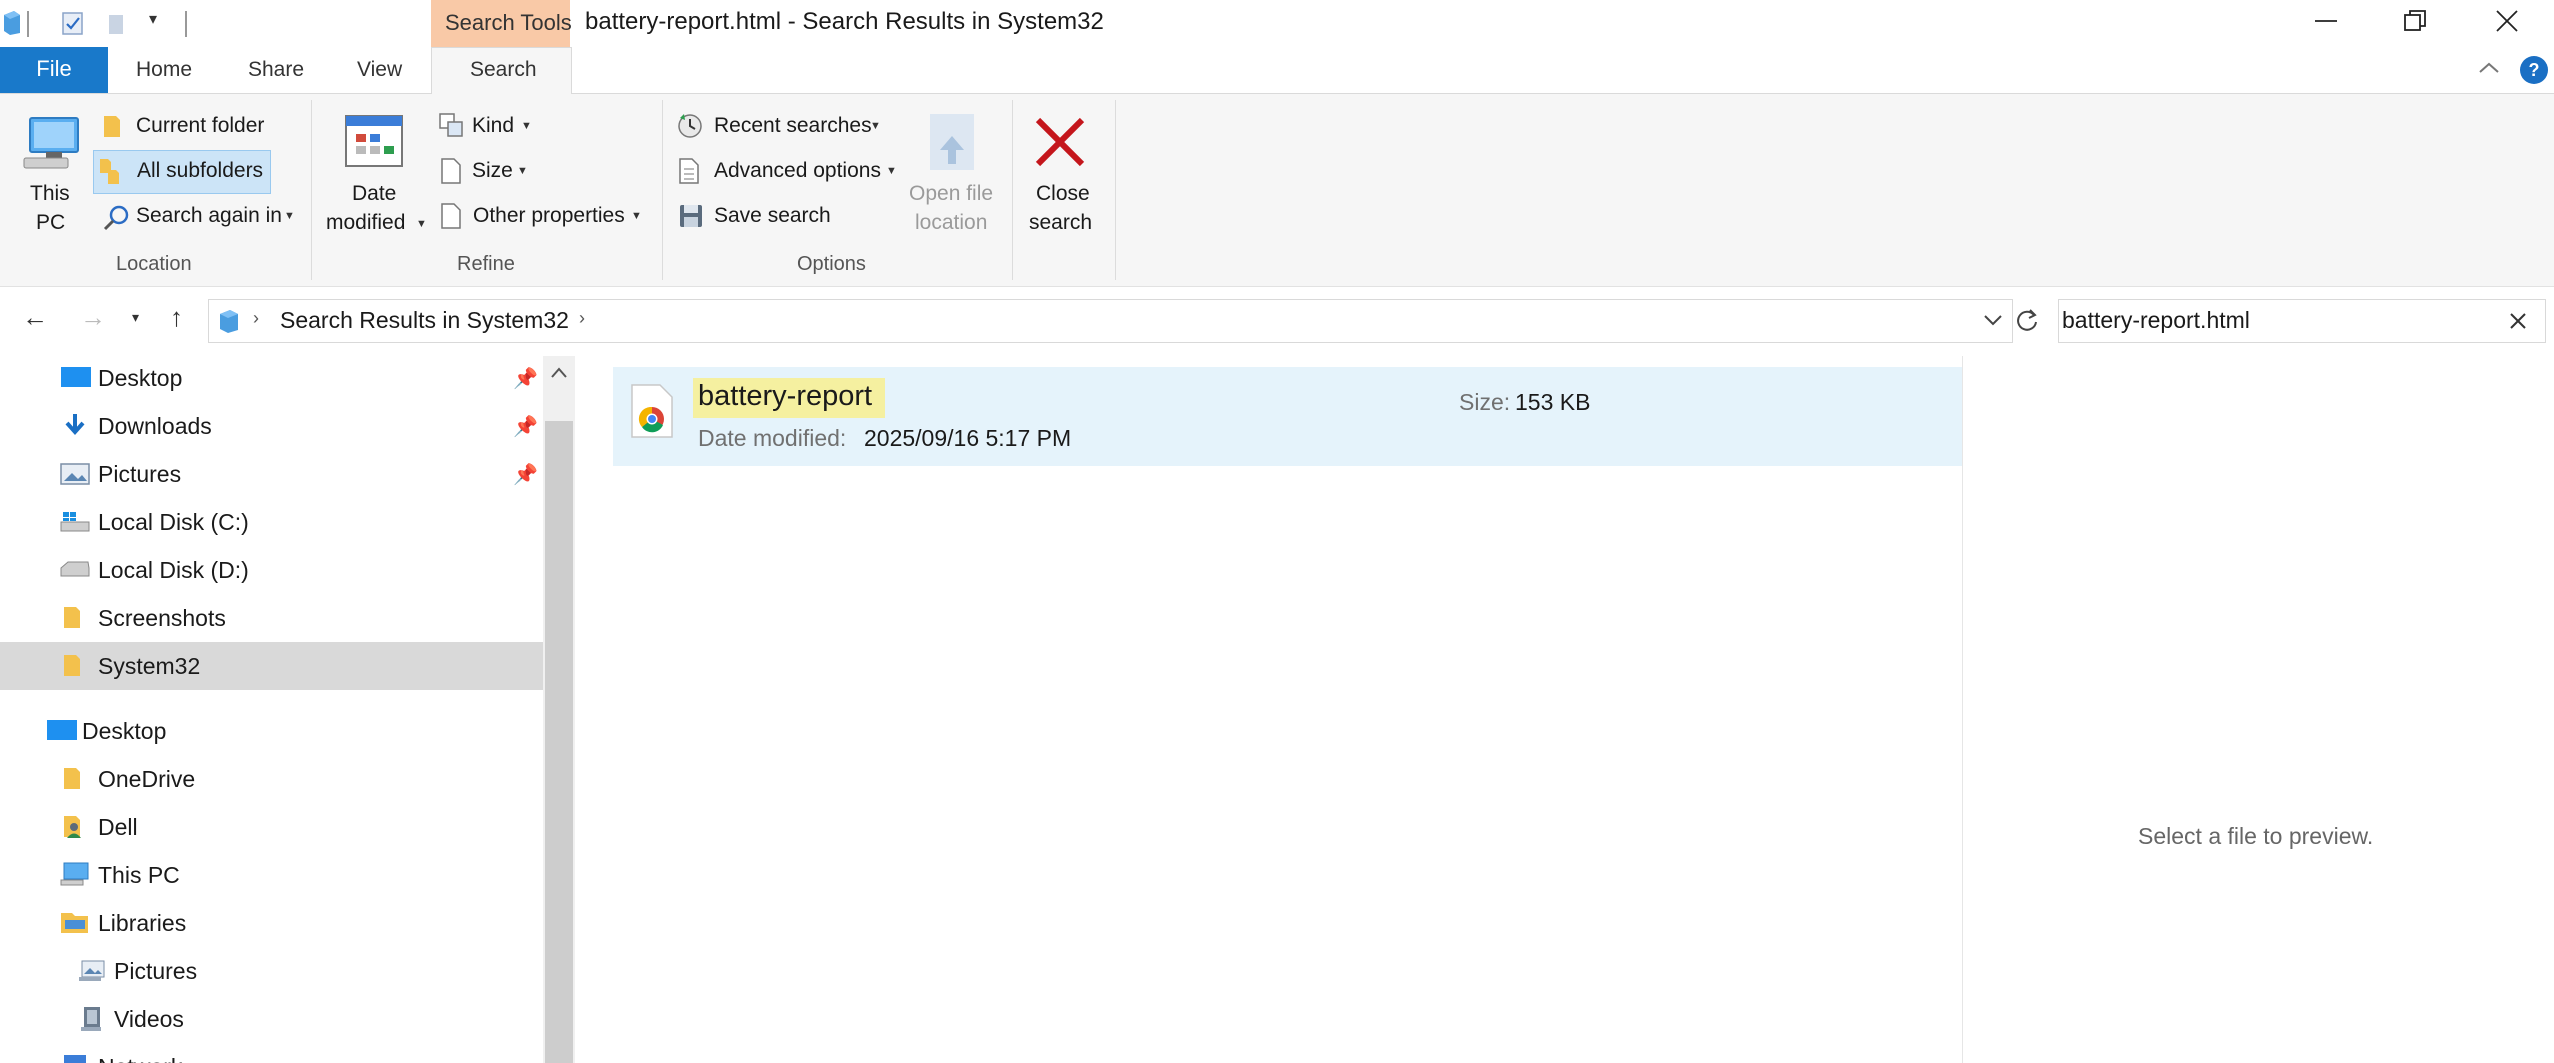  I want to click on forward-icon: →, so click(93, 317).